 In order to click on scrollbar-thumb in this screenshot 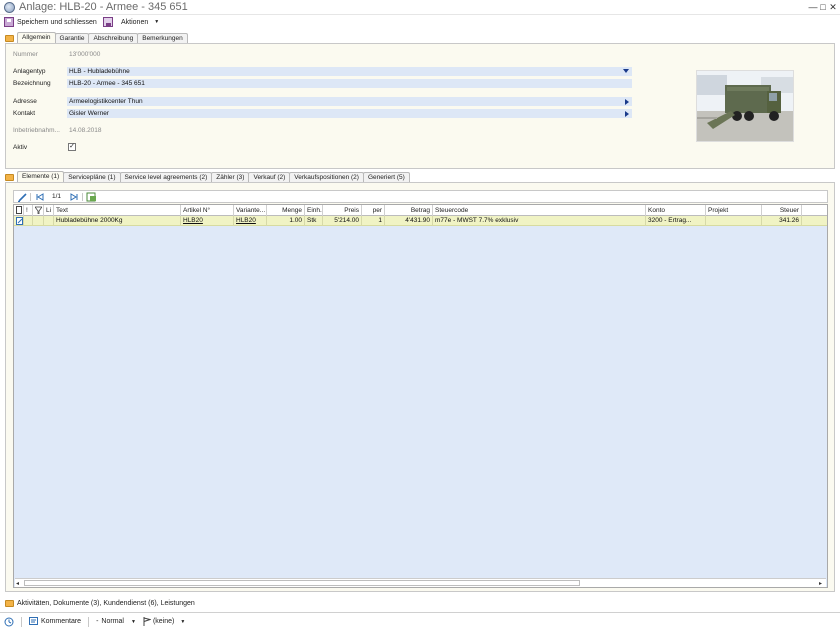, I will do `click(302, 583)`.